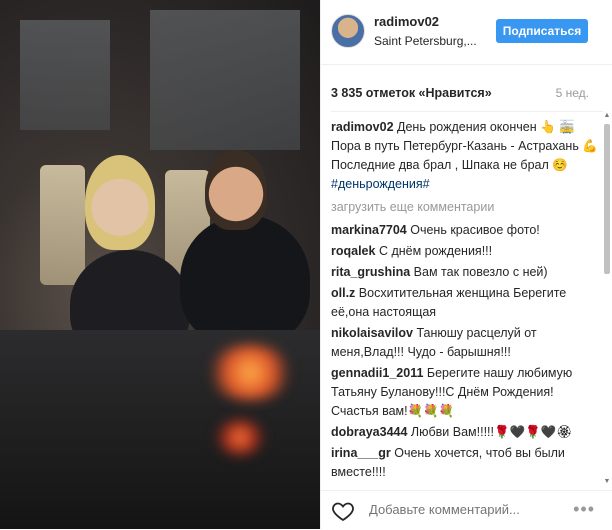 This screenshot has width=612, height=530. What do you see at coordinates (491, 432) in the screenshot?
I see `comment-text: Любви Вам!!!!!🌹🖤🌹🖤🏵` at bounding box center [491, 432].